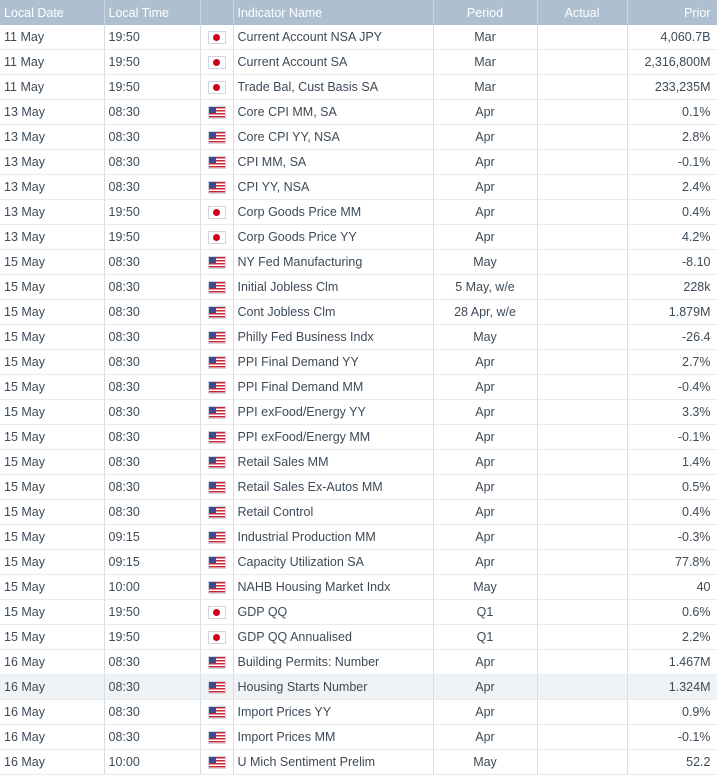 This screenshot has width=717, height=782. What do you see at coordinates (358, 512) in the screenshot?
I see `table-row: 15 May 08:30 Retail Control Apr 0.4%` at bounding box center [358, 512].